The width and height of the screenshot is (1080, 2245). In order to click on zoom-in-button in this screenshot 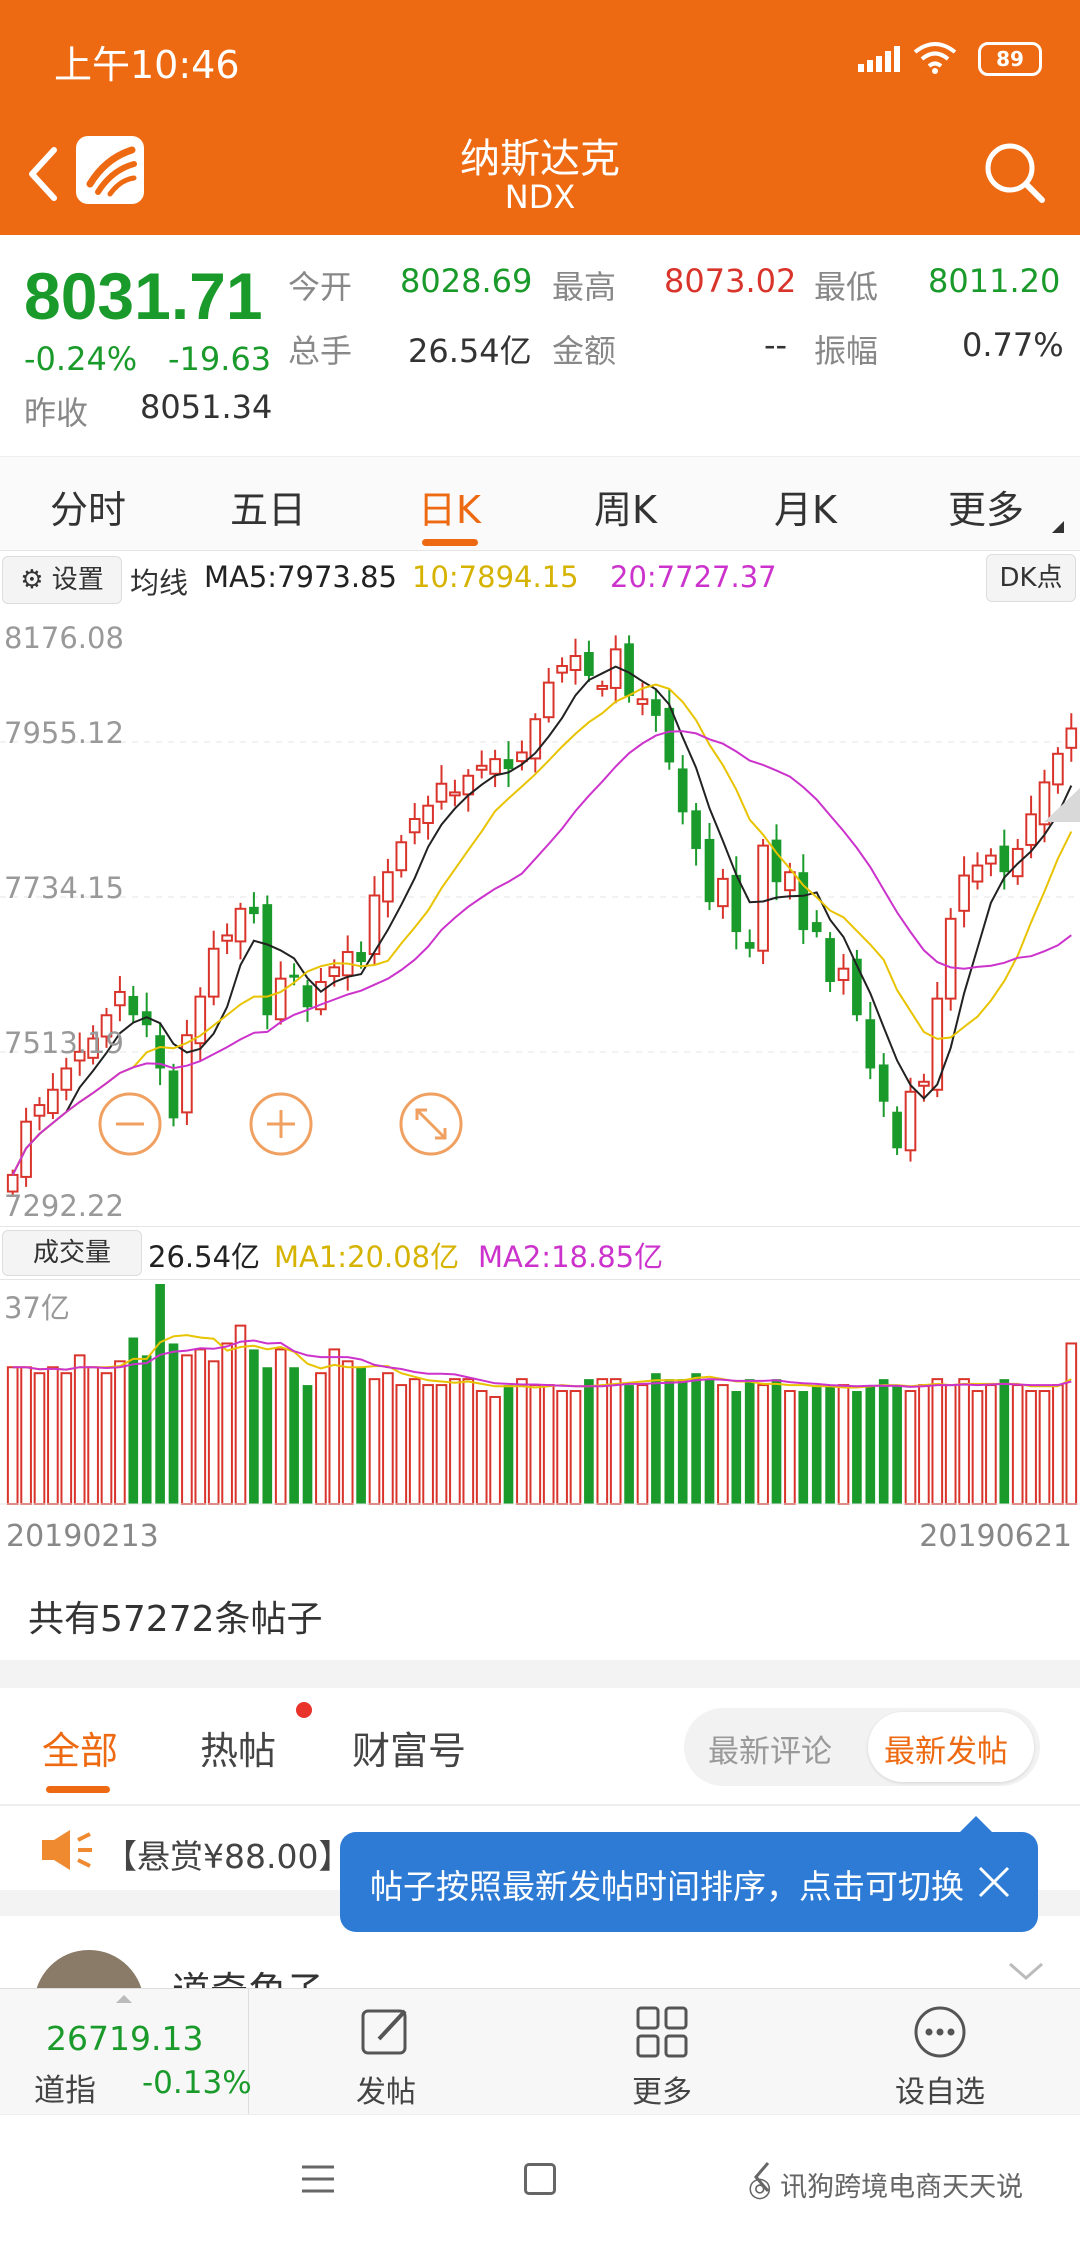, I will do `click(281, 1124)`.